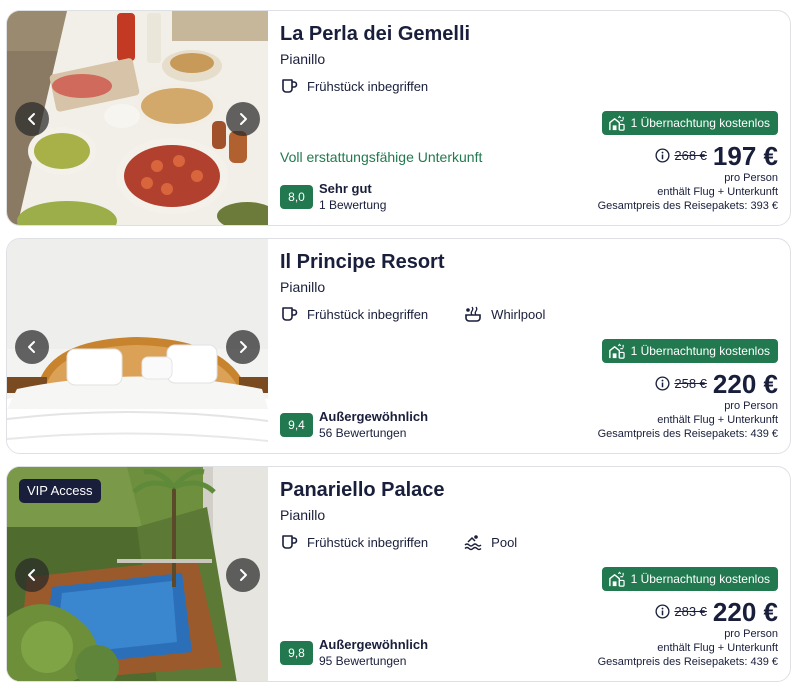  I want to click on original-price: 258 €, so click(690, 383).